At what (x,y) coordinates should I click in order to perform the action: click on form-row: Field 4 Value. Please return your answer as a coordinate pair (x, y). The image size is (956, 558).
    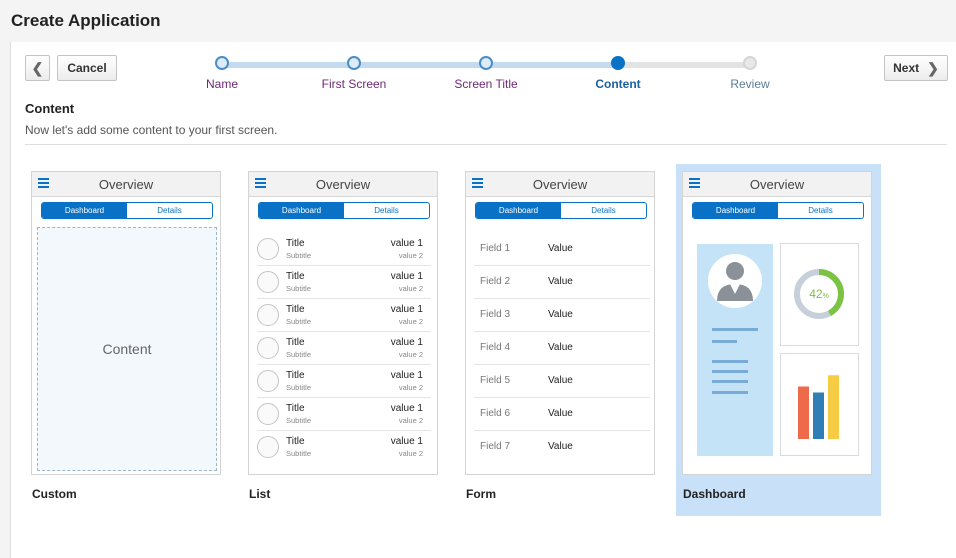
    Looking at the image, I should click on (562, 348).